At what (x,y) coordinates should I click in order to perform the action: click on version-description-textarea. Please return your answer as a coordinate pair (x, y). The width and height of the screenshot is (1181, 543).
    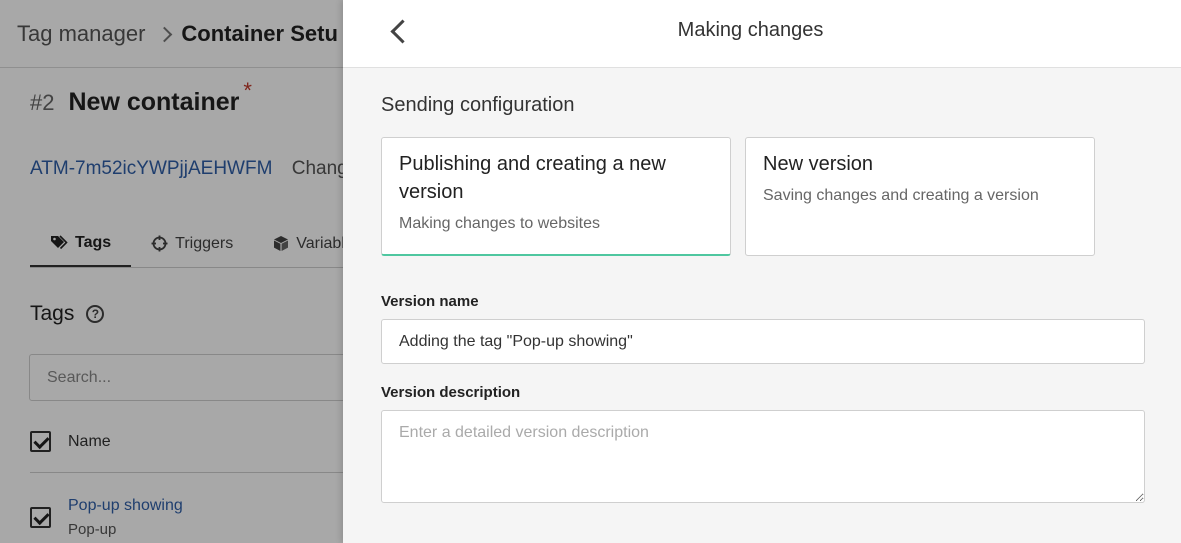
    Looking at the image, I should click on (763, 456).